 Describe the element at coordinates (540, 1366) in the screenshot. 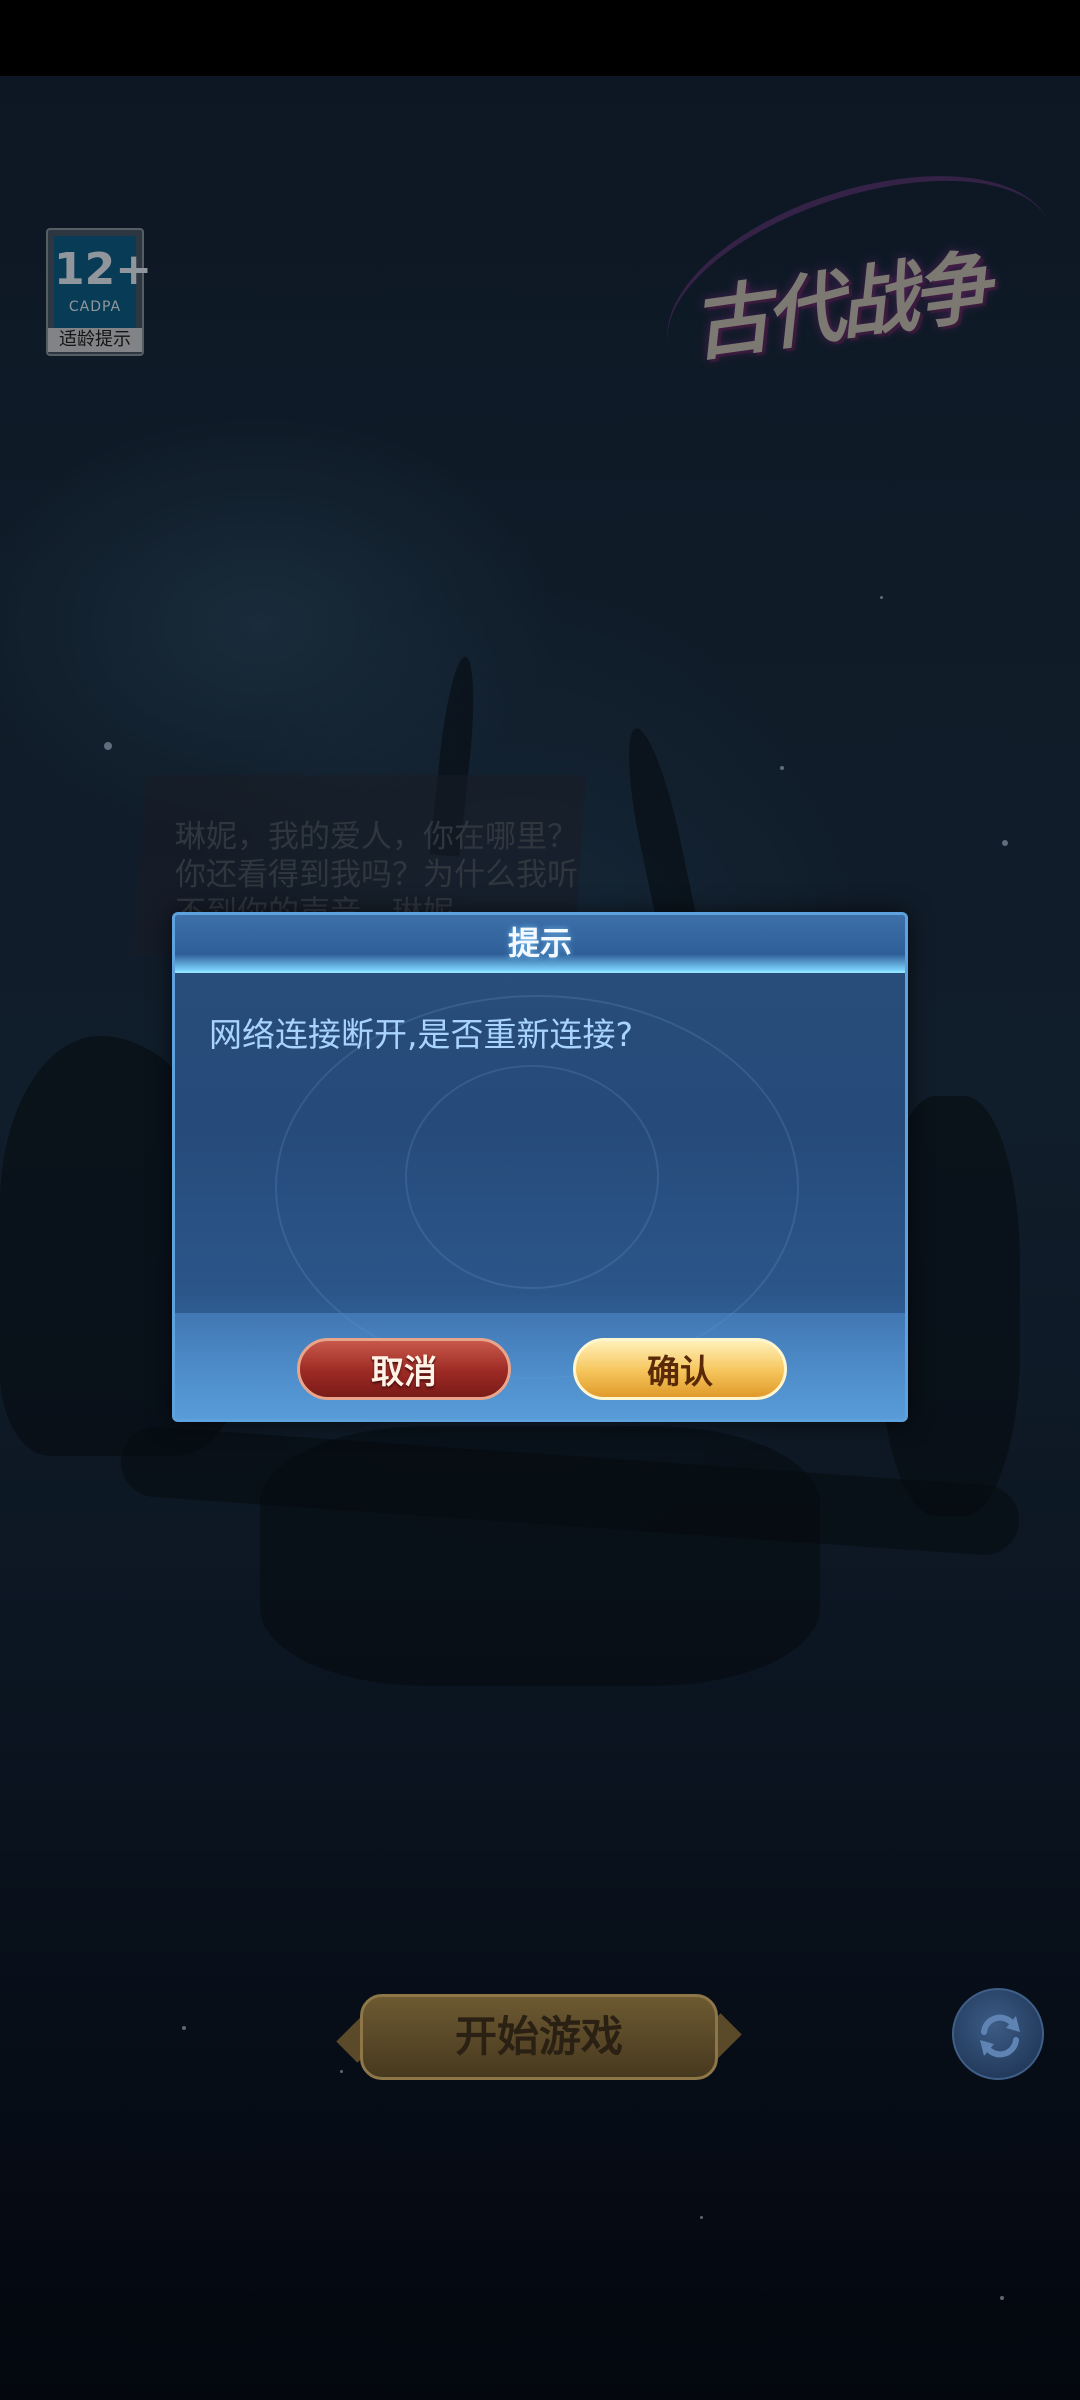

I see `dialog-footer` at that location.